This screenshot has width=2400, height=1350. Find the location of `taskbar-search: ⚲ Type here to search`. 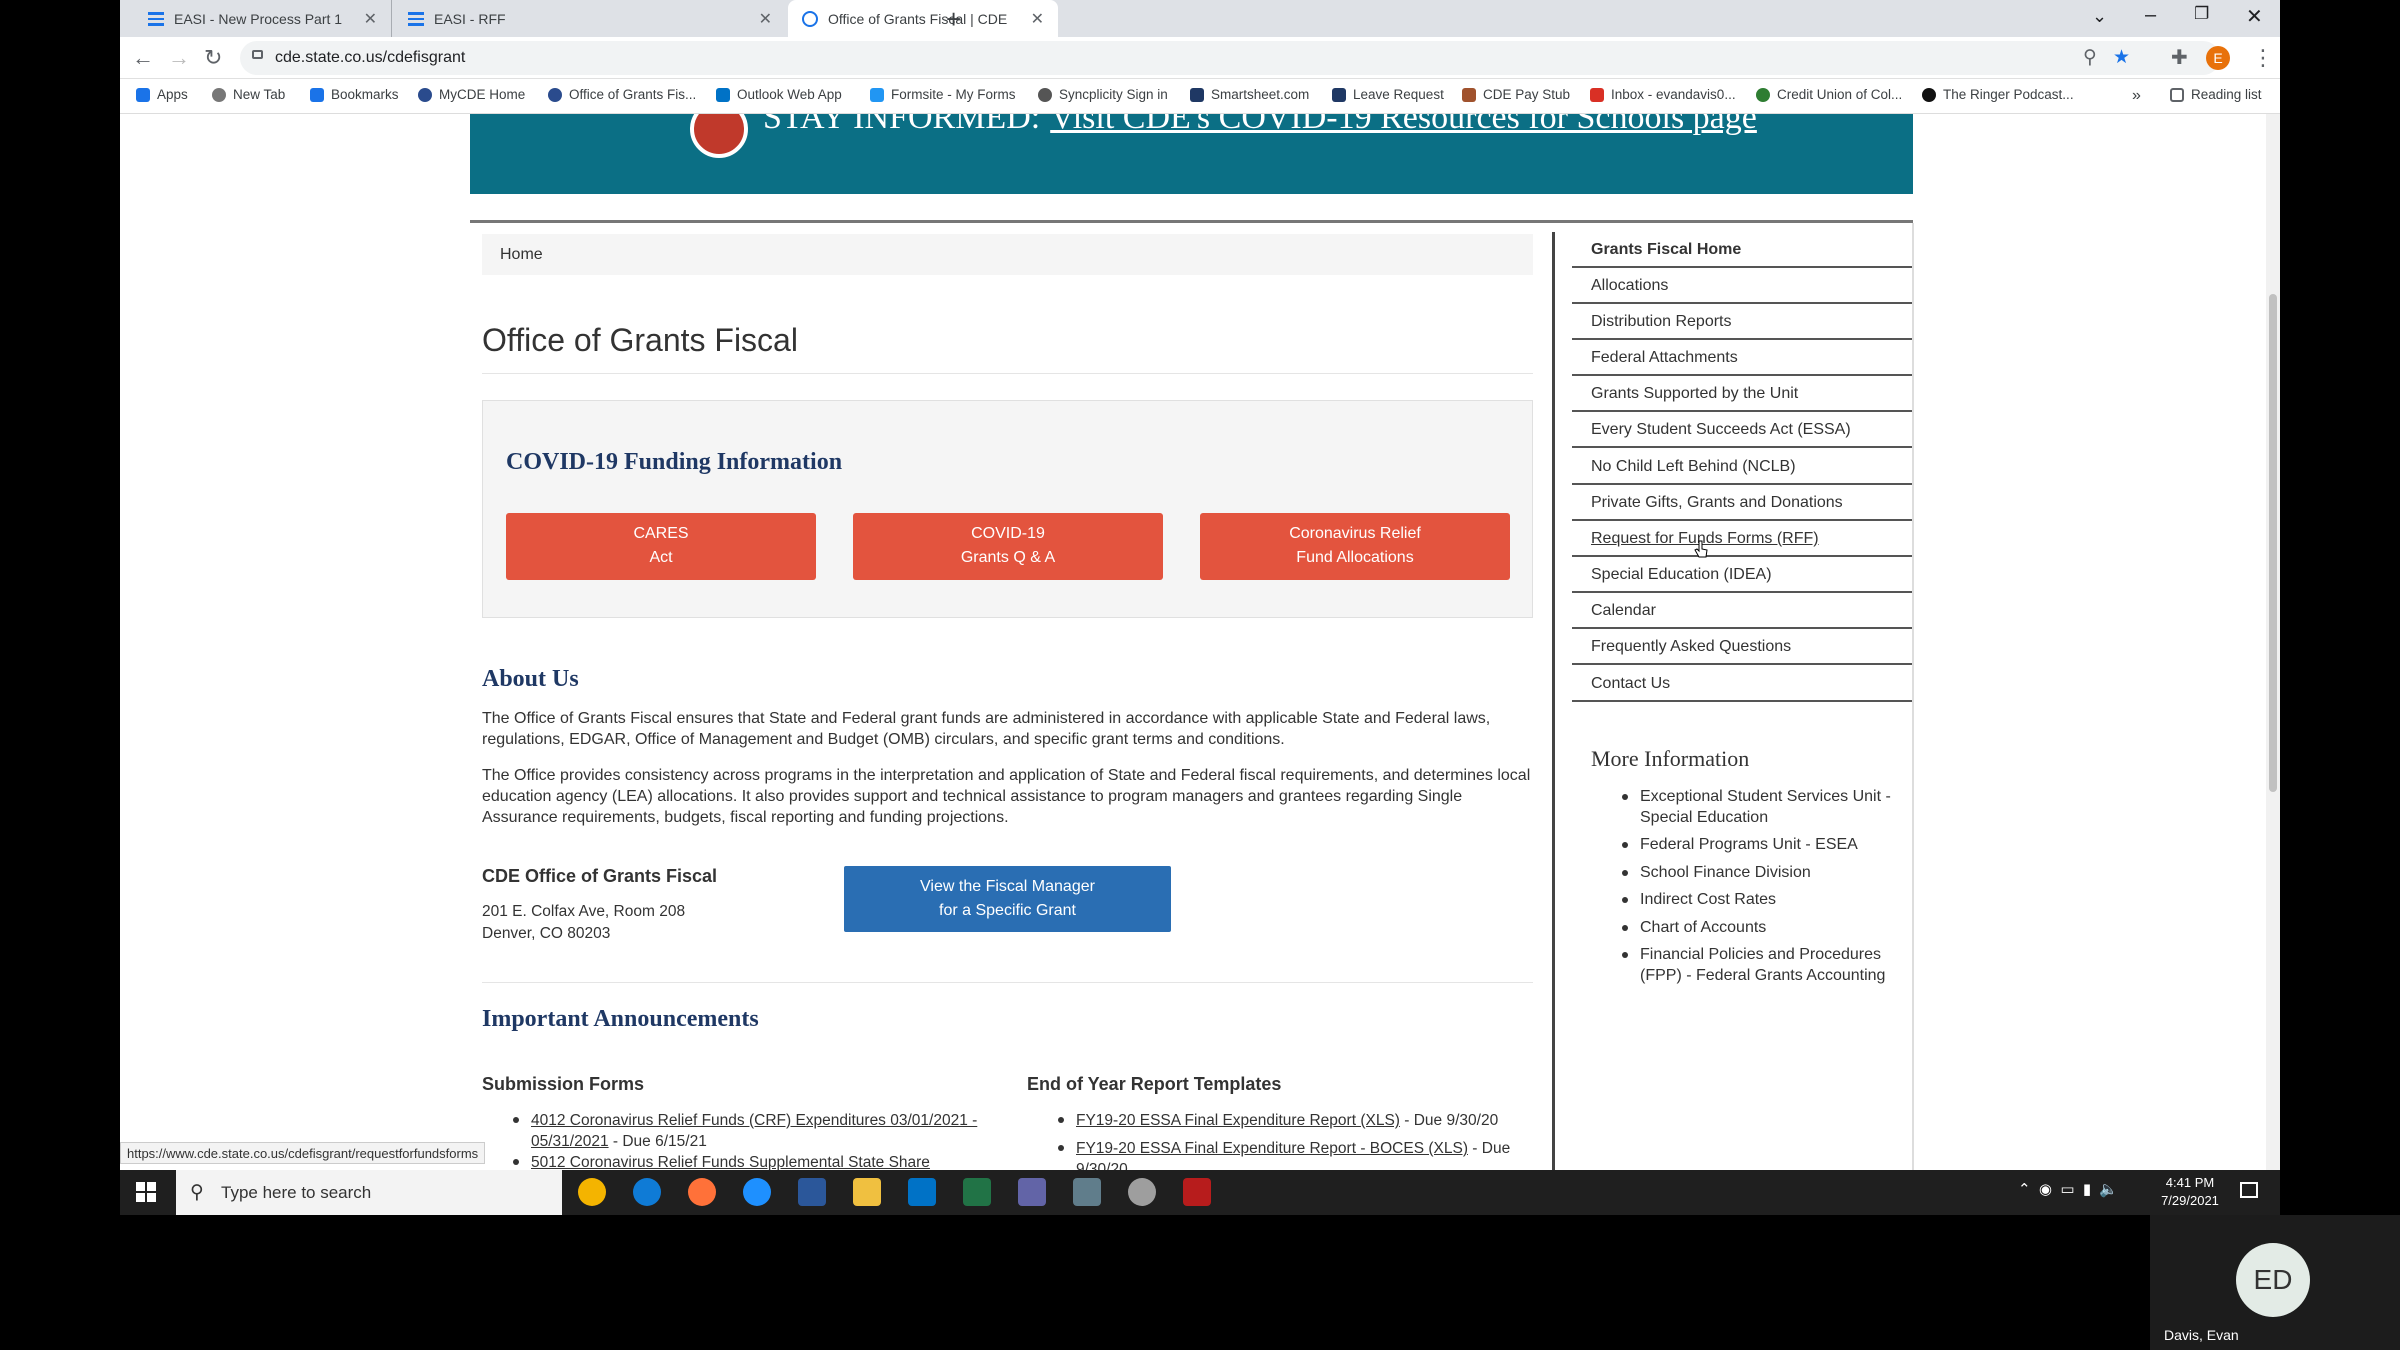

taskbar-search: ⚲ Type here to search is located at coordinates (369, 1192).